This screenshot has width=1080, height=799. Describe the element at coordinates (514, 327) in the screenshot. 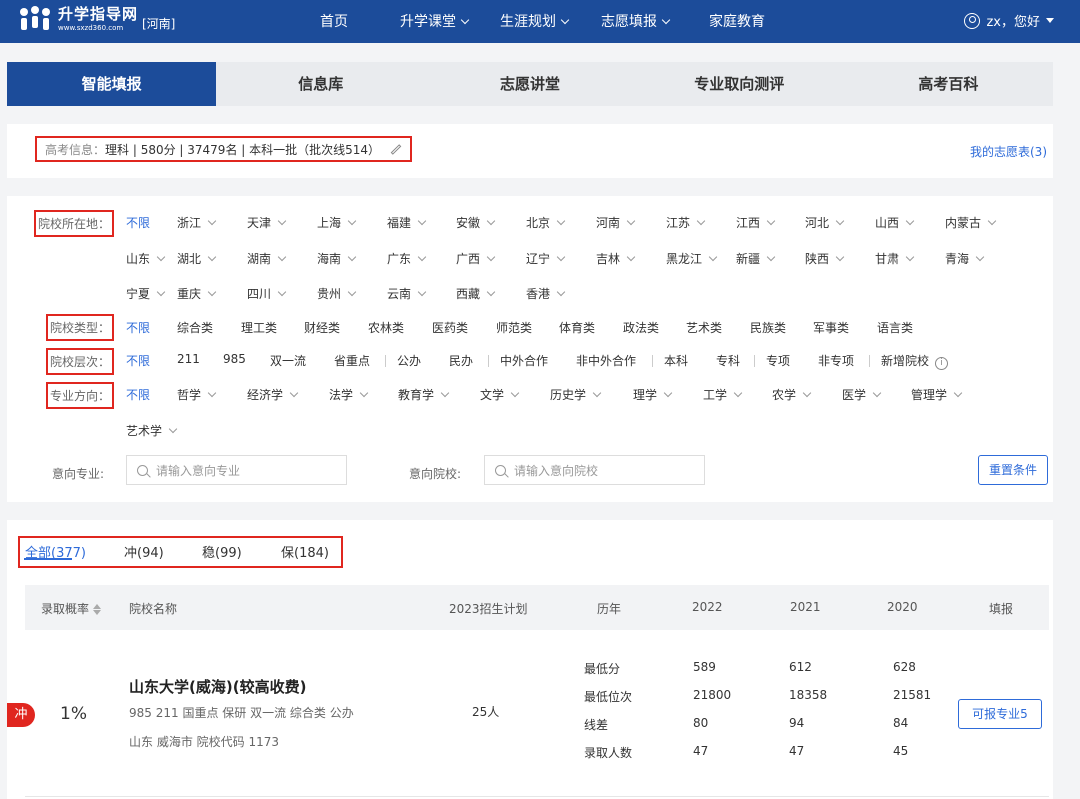

I see `type-option: 师范类` at that location.